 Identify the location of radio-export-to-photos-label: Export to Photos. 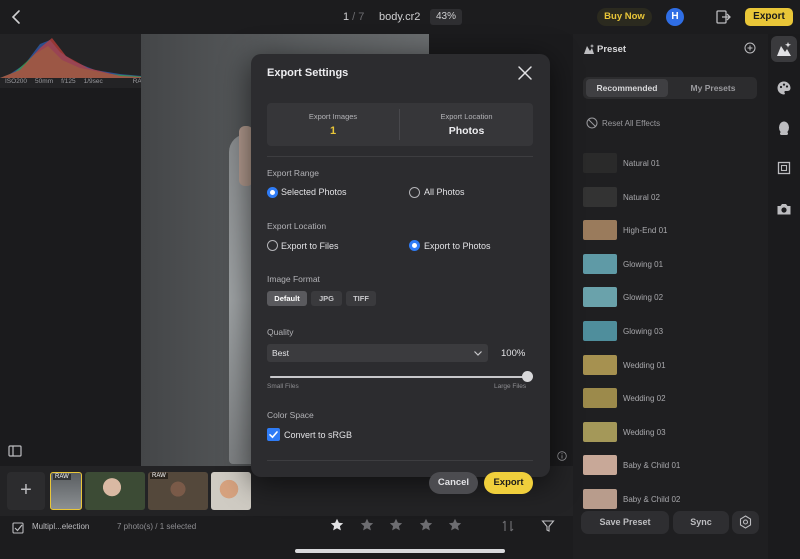
(457, 246).